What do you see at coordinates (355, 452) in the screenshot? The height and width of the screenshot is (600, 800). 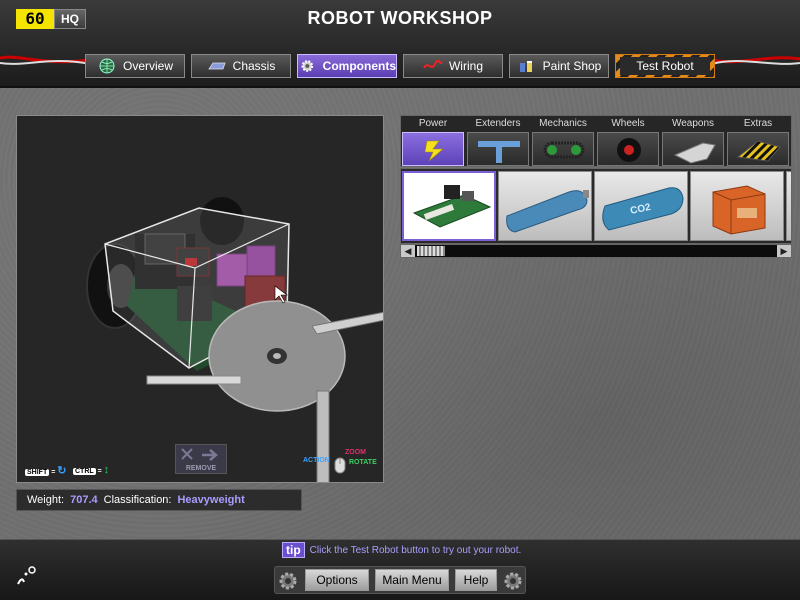 I see `zoom-hint: ZOOM` at bounding box center [355, 452].